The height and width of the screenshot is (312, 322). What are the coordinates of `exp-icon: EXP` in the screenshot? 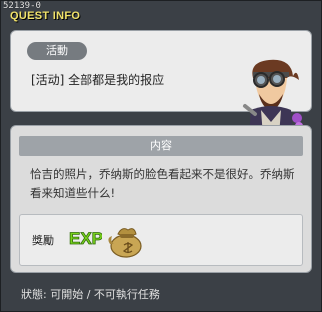 It's located at (85, 237).